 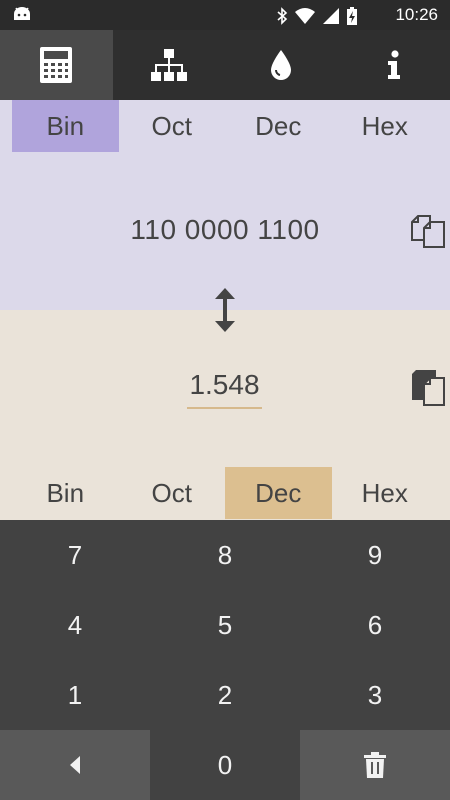 I want to click on tab-calculator, so click(x=56, y=65).